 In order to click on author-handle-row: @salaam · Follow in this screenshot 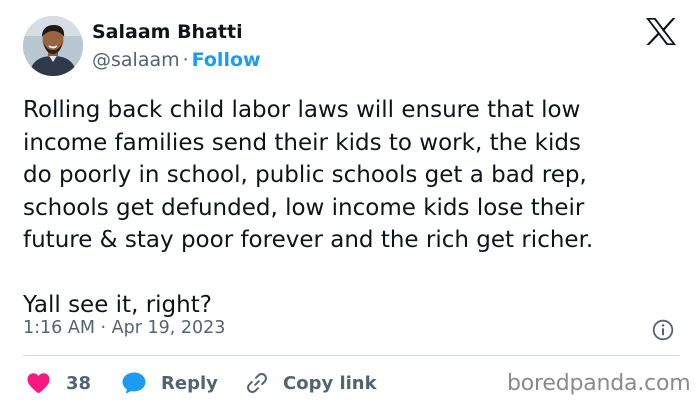, I will do `click(176, 60)`.